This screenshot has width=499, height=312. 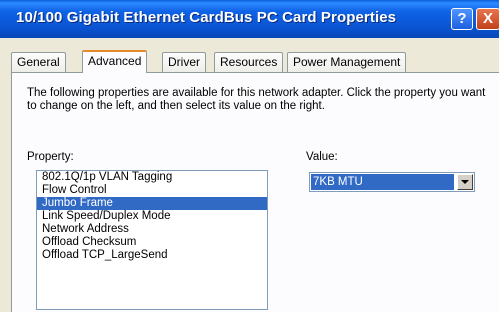 What do you see at coordinates (152, 190) in the screenshot?
I see `property-item: Flow Control` at bounding box center [152, 190].